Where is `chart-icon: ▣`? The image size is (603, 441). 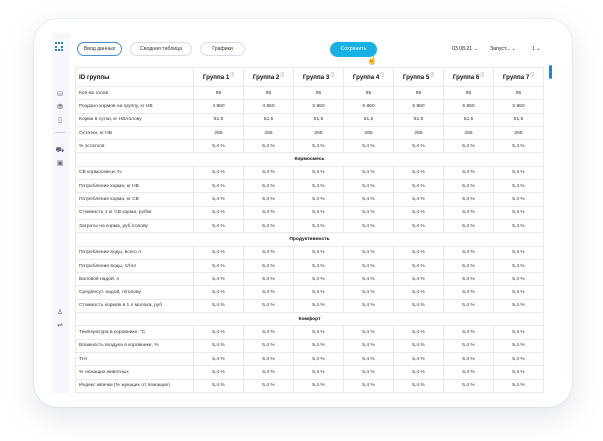 chart-icon: ▣ is located at coordinates (60, 164).